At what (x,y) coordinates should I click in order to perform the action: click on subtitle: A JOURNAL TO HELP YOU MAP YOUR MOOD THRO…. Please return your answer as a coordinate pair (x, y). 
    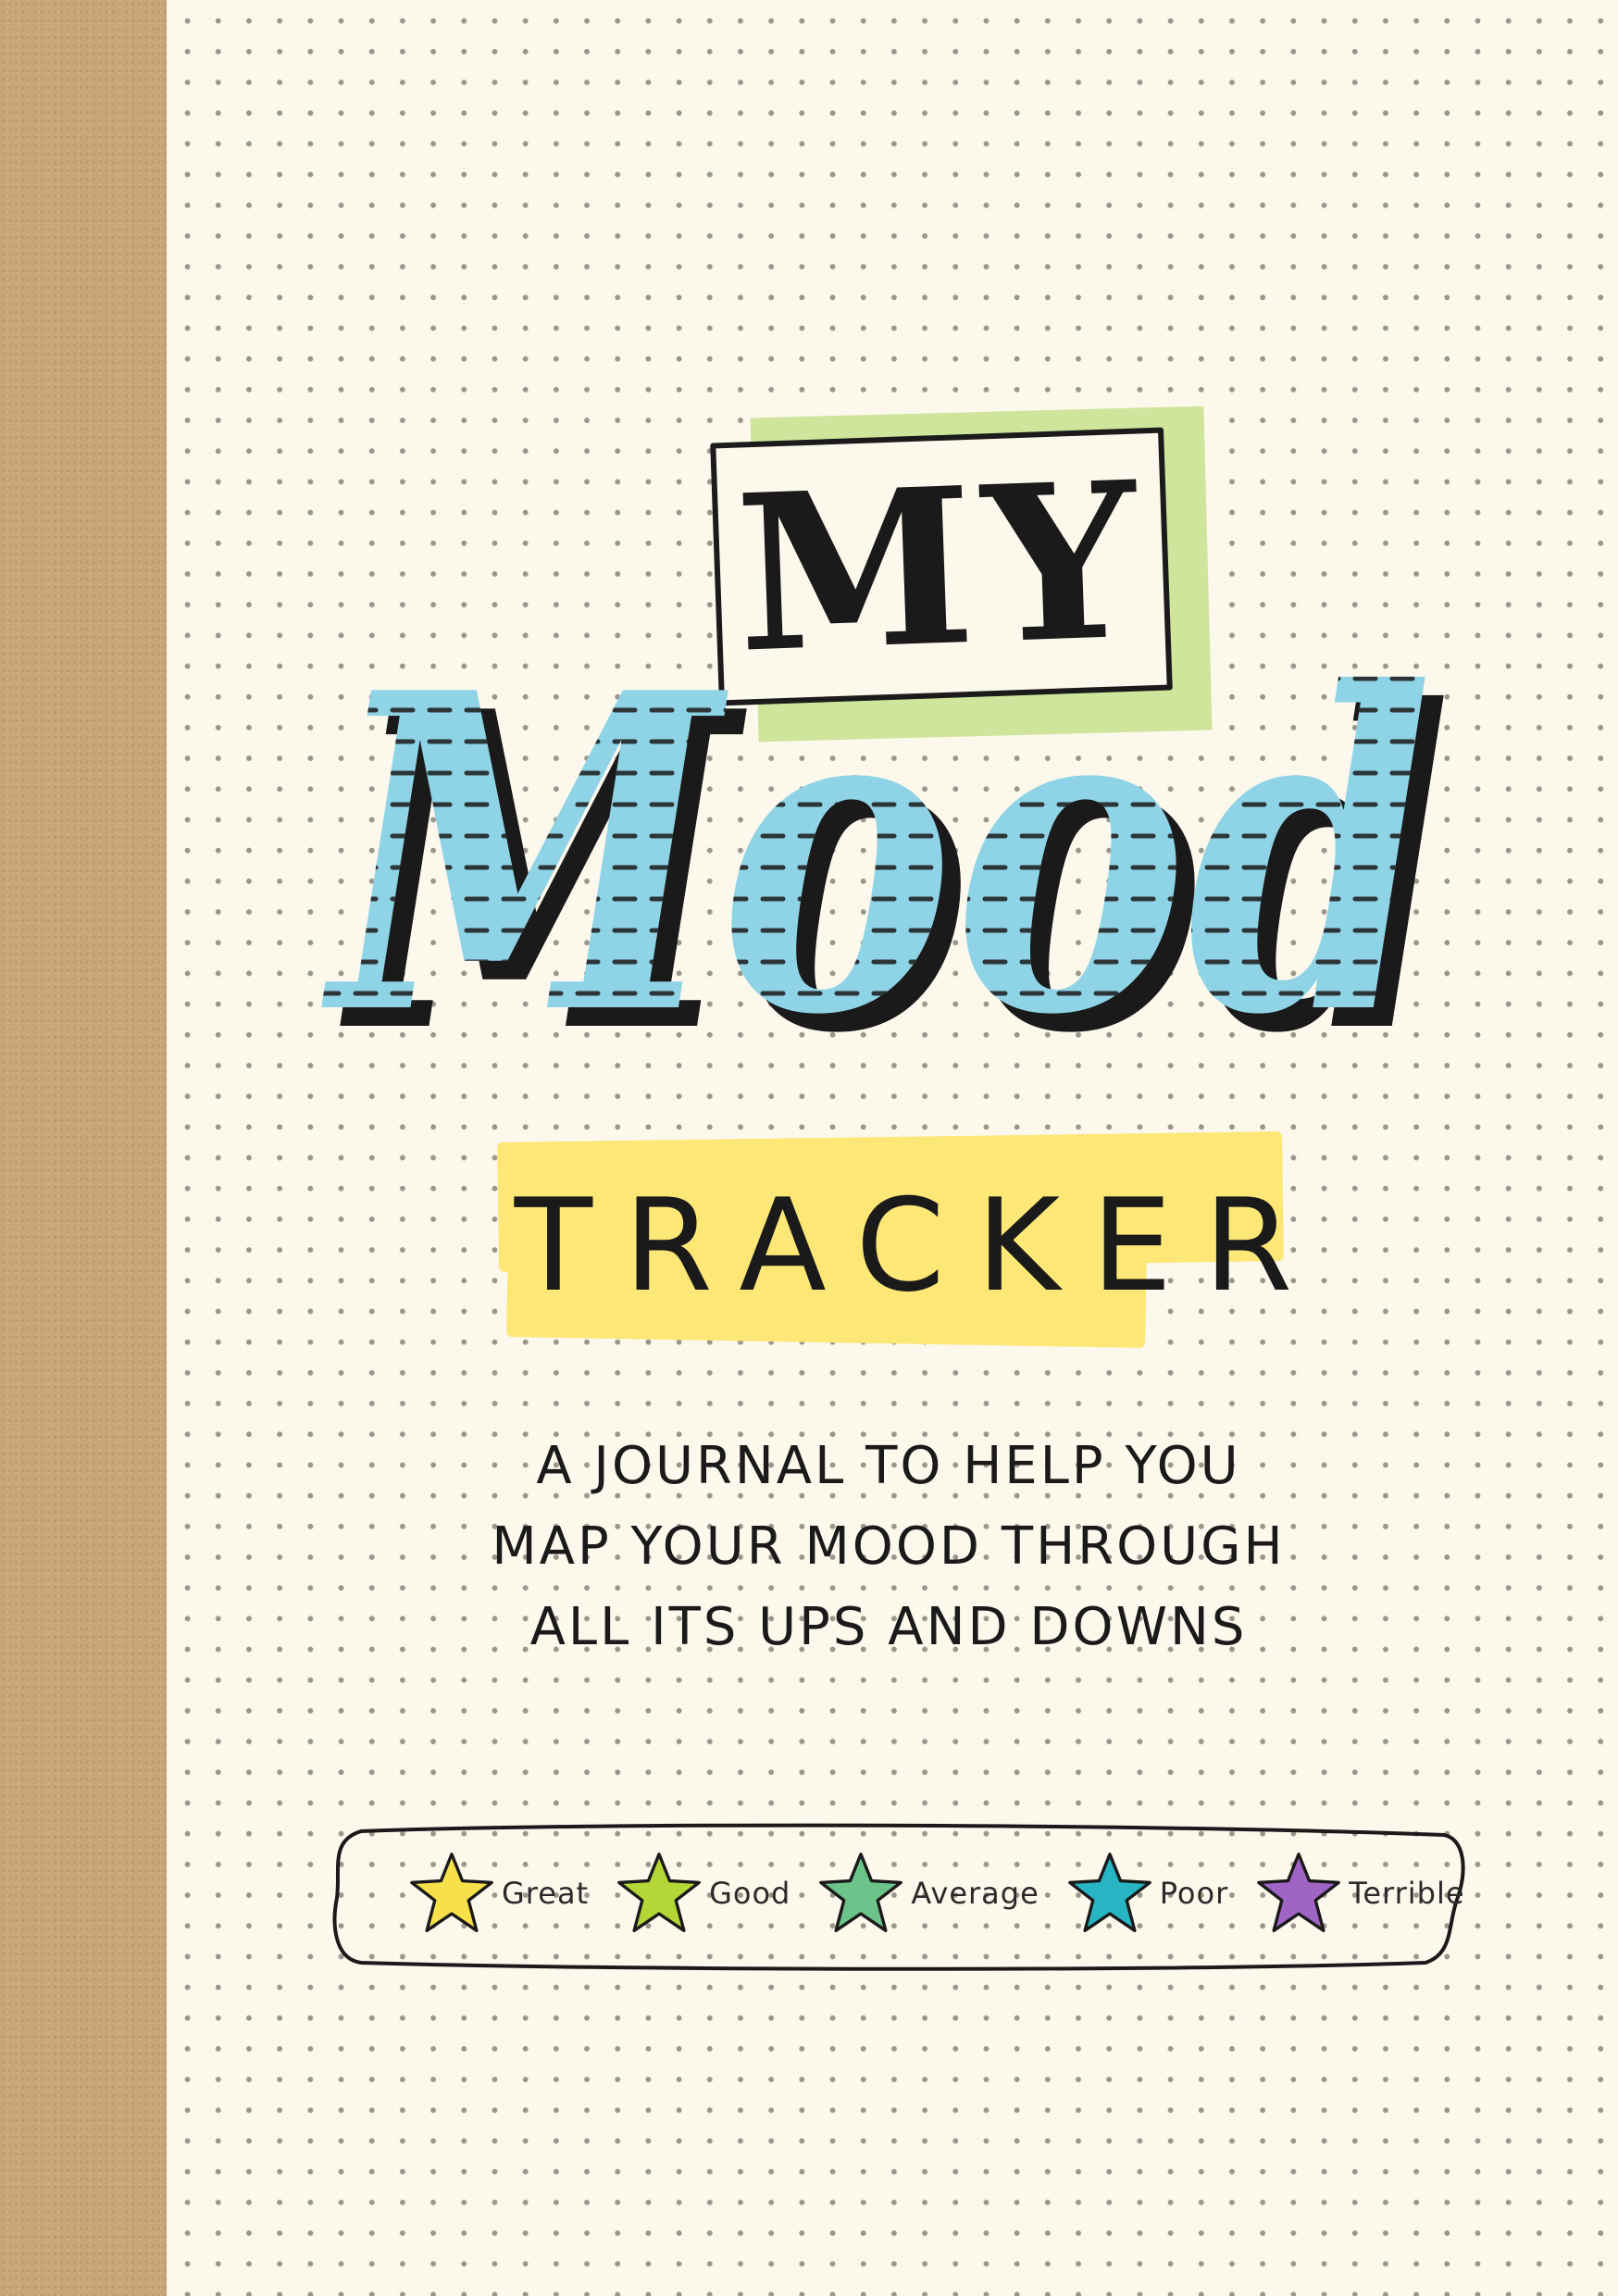
    Looking at the image, I should click on (888, 1546).